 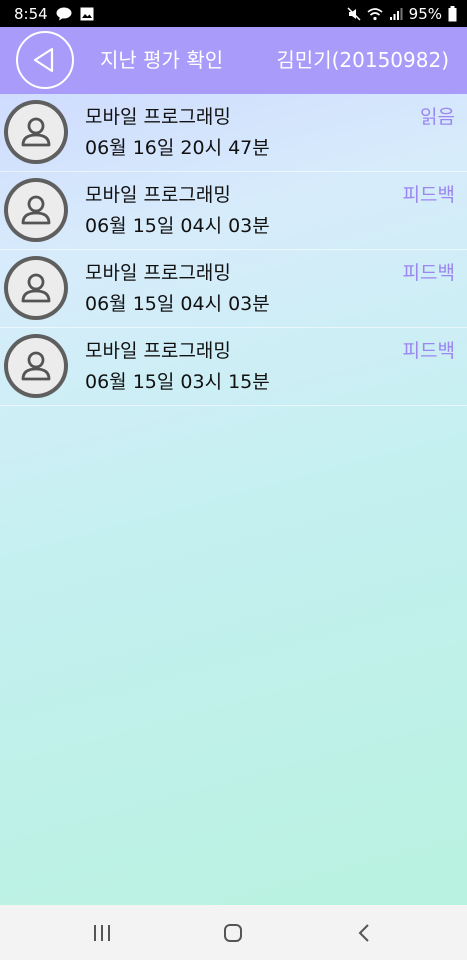 What do you see at coordinates (233, 367) in the screenshot?
I see `list-item: 모바일 프로그래밍 06월 15일 03시 15분 피드백` at bounding box center [233, 367].